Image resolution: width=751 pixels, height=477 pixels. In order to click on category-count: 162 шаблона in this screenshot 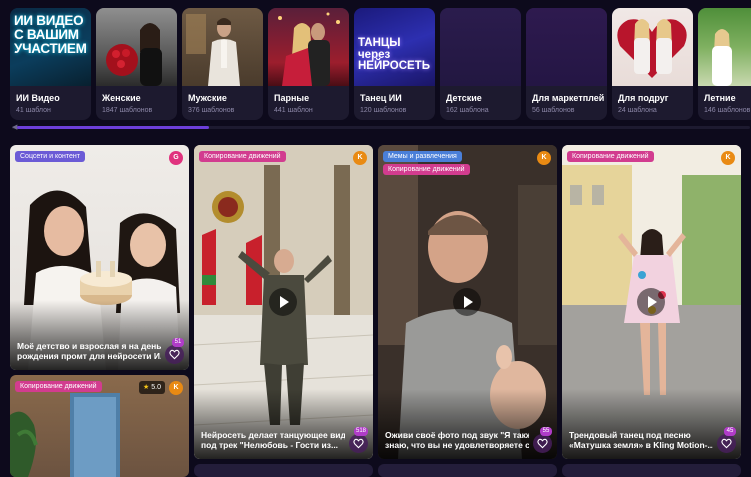, I will do `click(467, 110)`.